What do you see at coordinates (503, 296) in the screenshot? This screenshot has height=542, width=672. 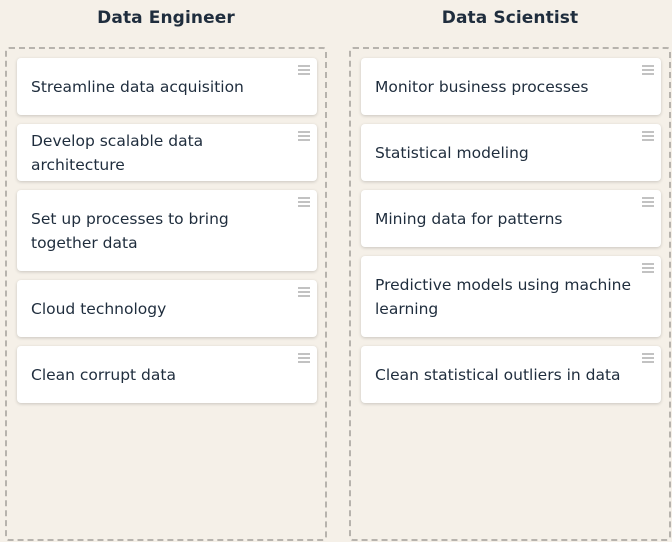 I see `card-text: Predictive models using machine learning` at bounding box center [503, 296].